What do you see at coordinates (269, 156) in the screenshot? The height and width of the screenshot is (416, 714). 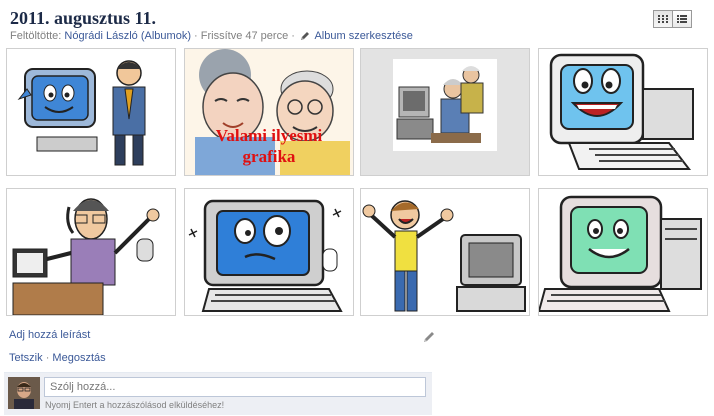 I see `overlay-text-line-2: grafika` at bounding box center [269, 156].